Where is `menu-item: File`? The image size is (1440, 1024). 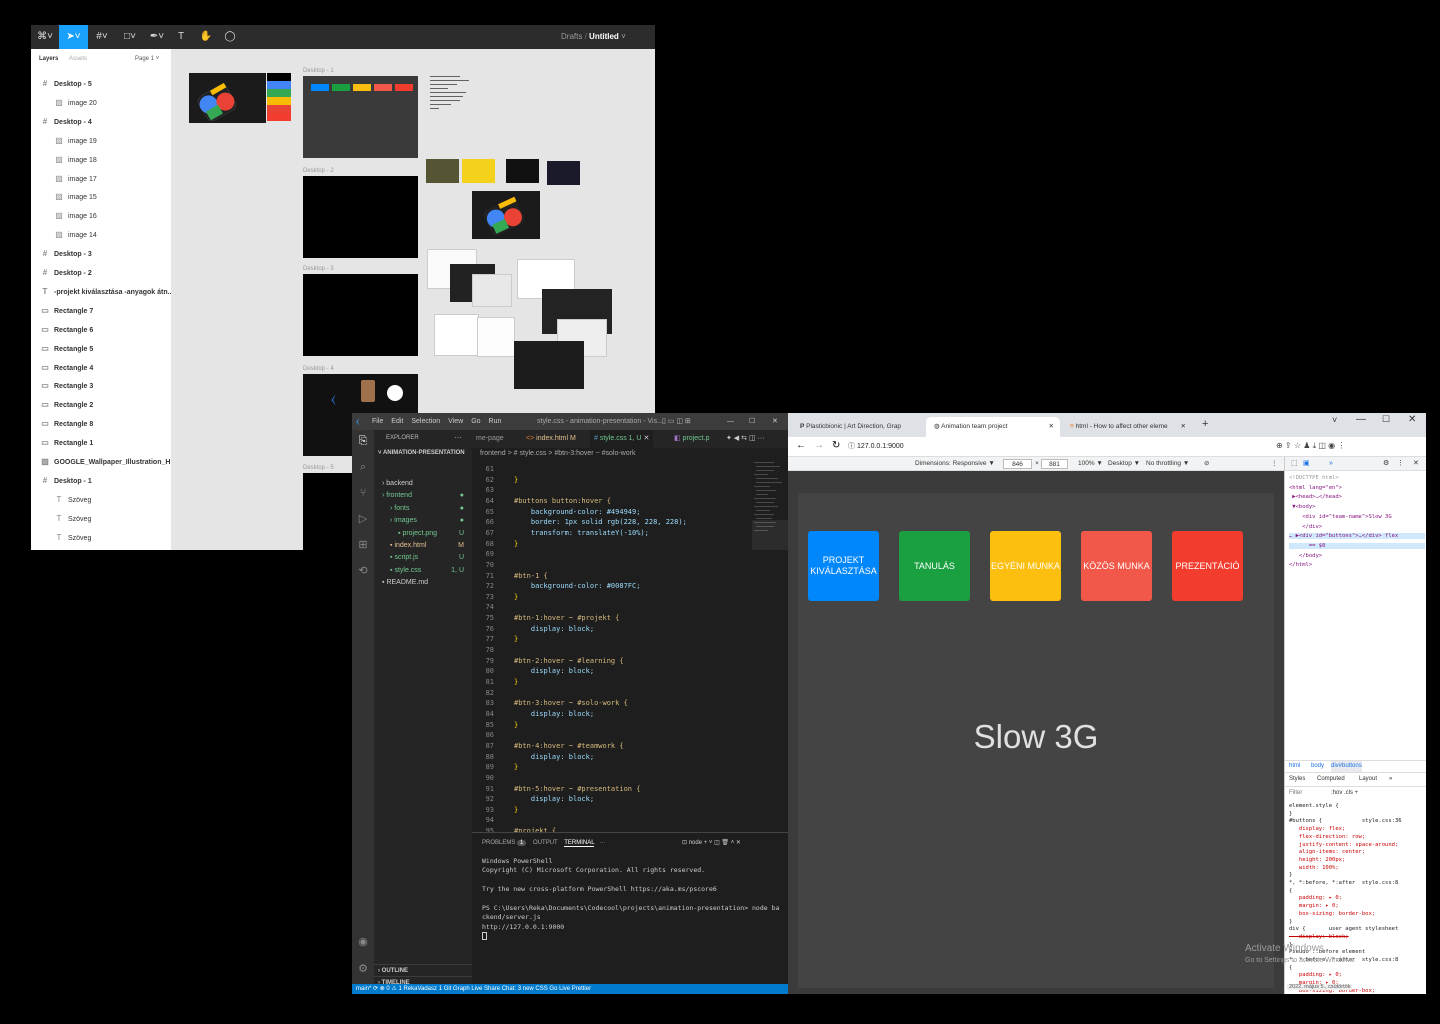 menu-item: File is located at coordinates (377, 421).